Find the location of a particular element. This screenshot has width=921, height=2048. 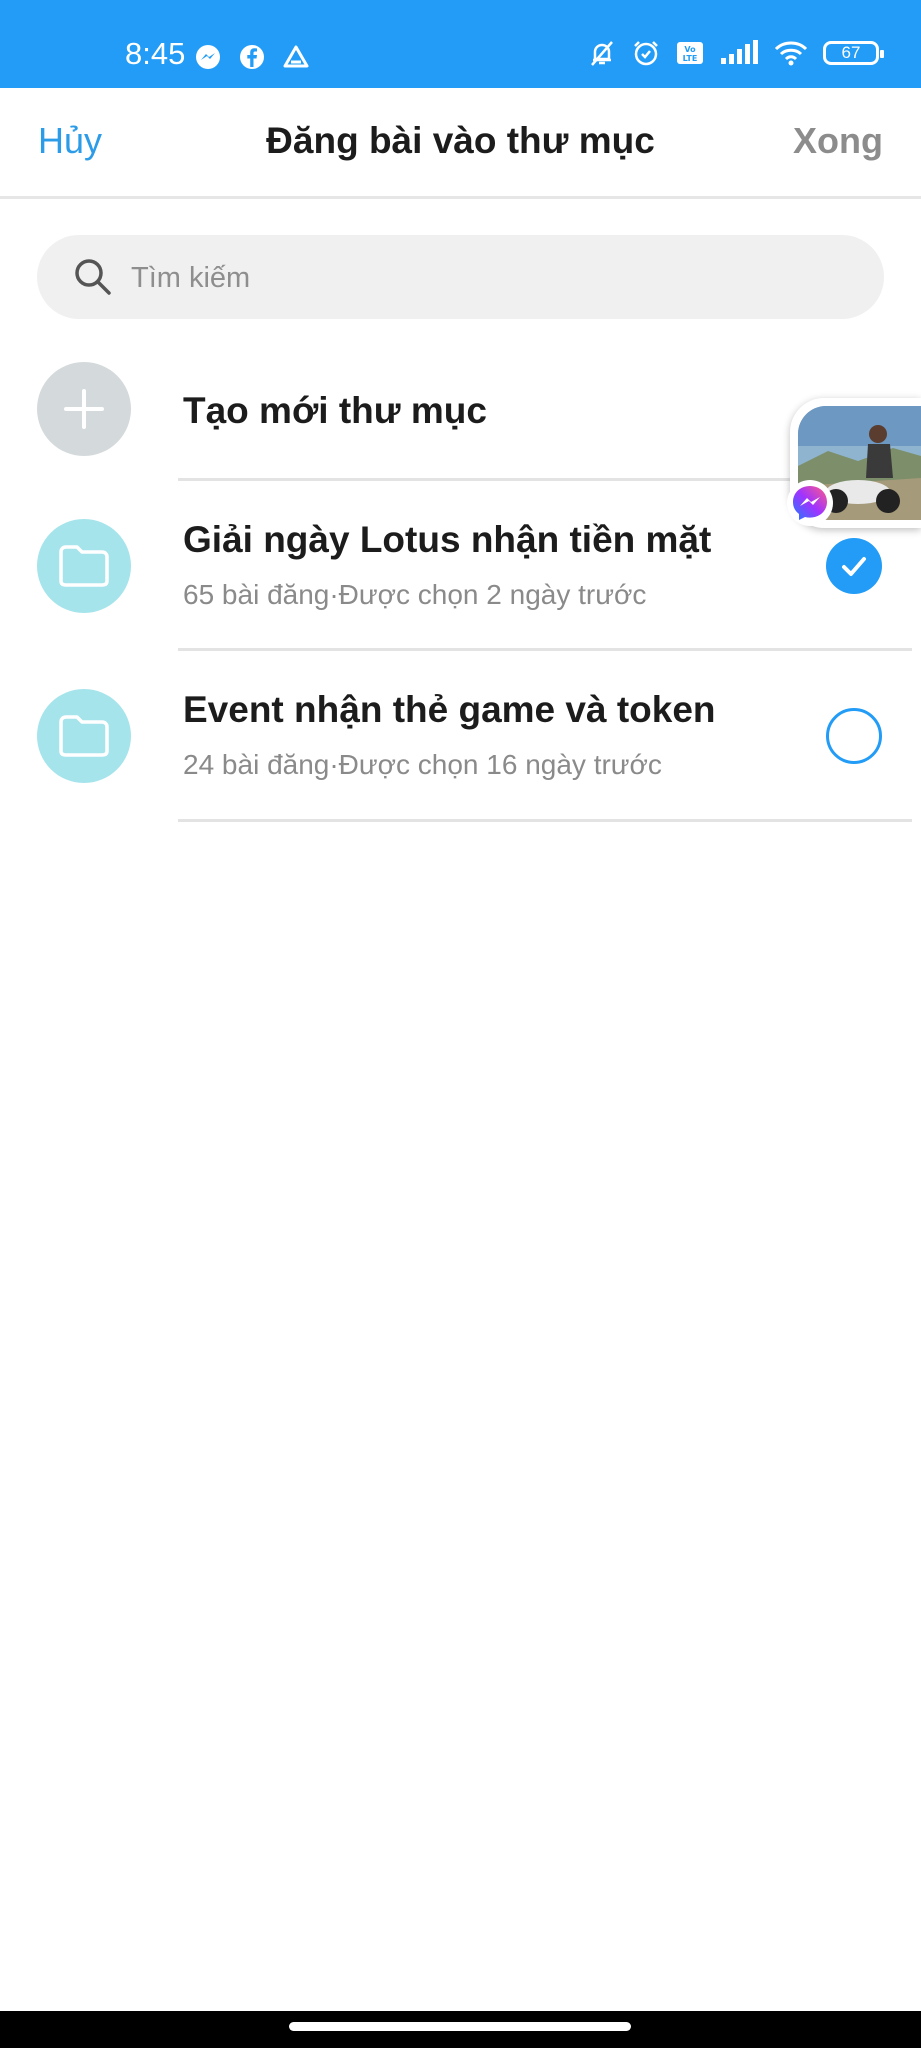

plus-icon is located at coordinates (84, 409).